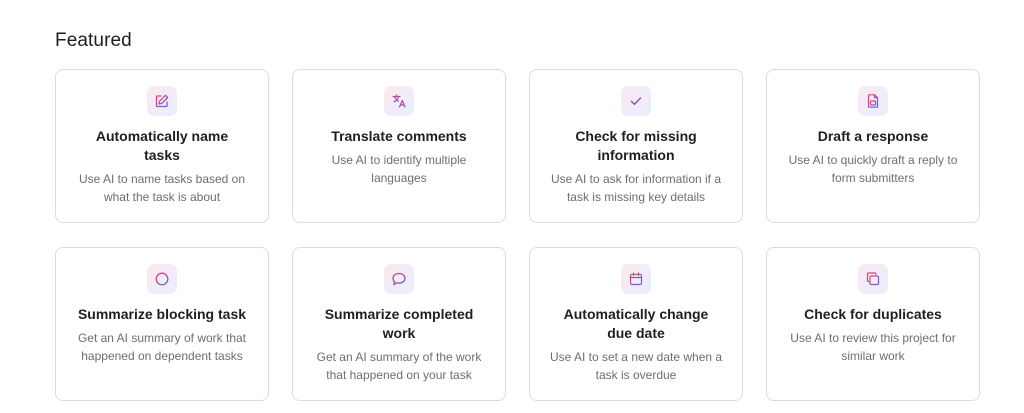  What do you see at coordinates (399, 101) in the screenshot?
I see `translate-icon` at bounding box center [399, 101].